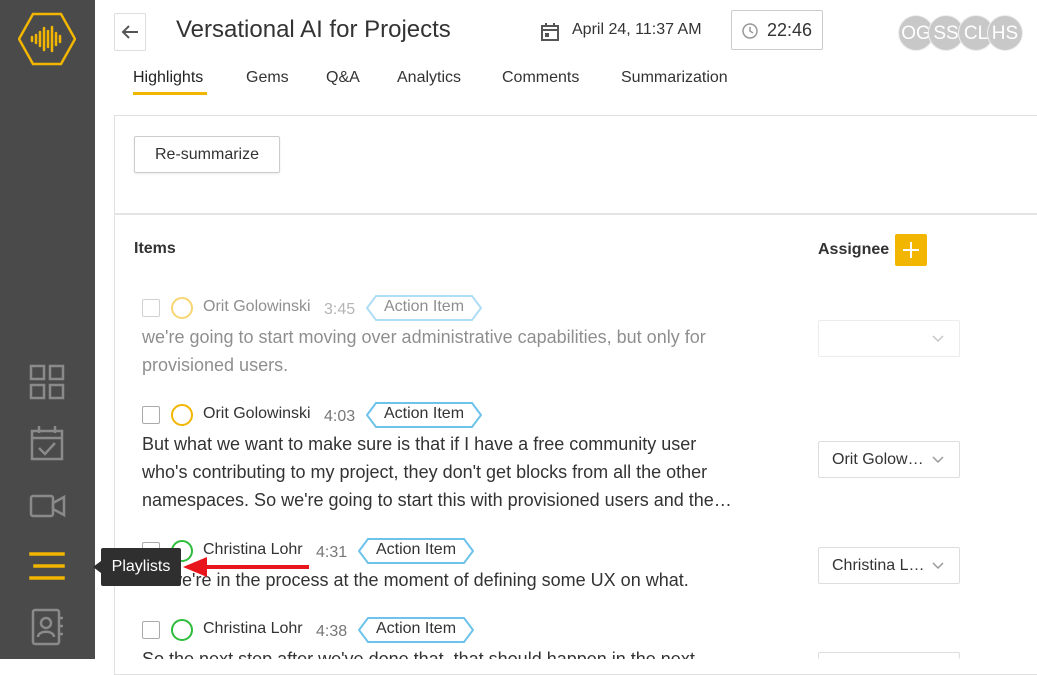  What do you see at coordinates (575, 214) in the screenshot?
I see `divider` at bounding box center [575, 214].